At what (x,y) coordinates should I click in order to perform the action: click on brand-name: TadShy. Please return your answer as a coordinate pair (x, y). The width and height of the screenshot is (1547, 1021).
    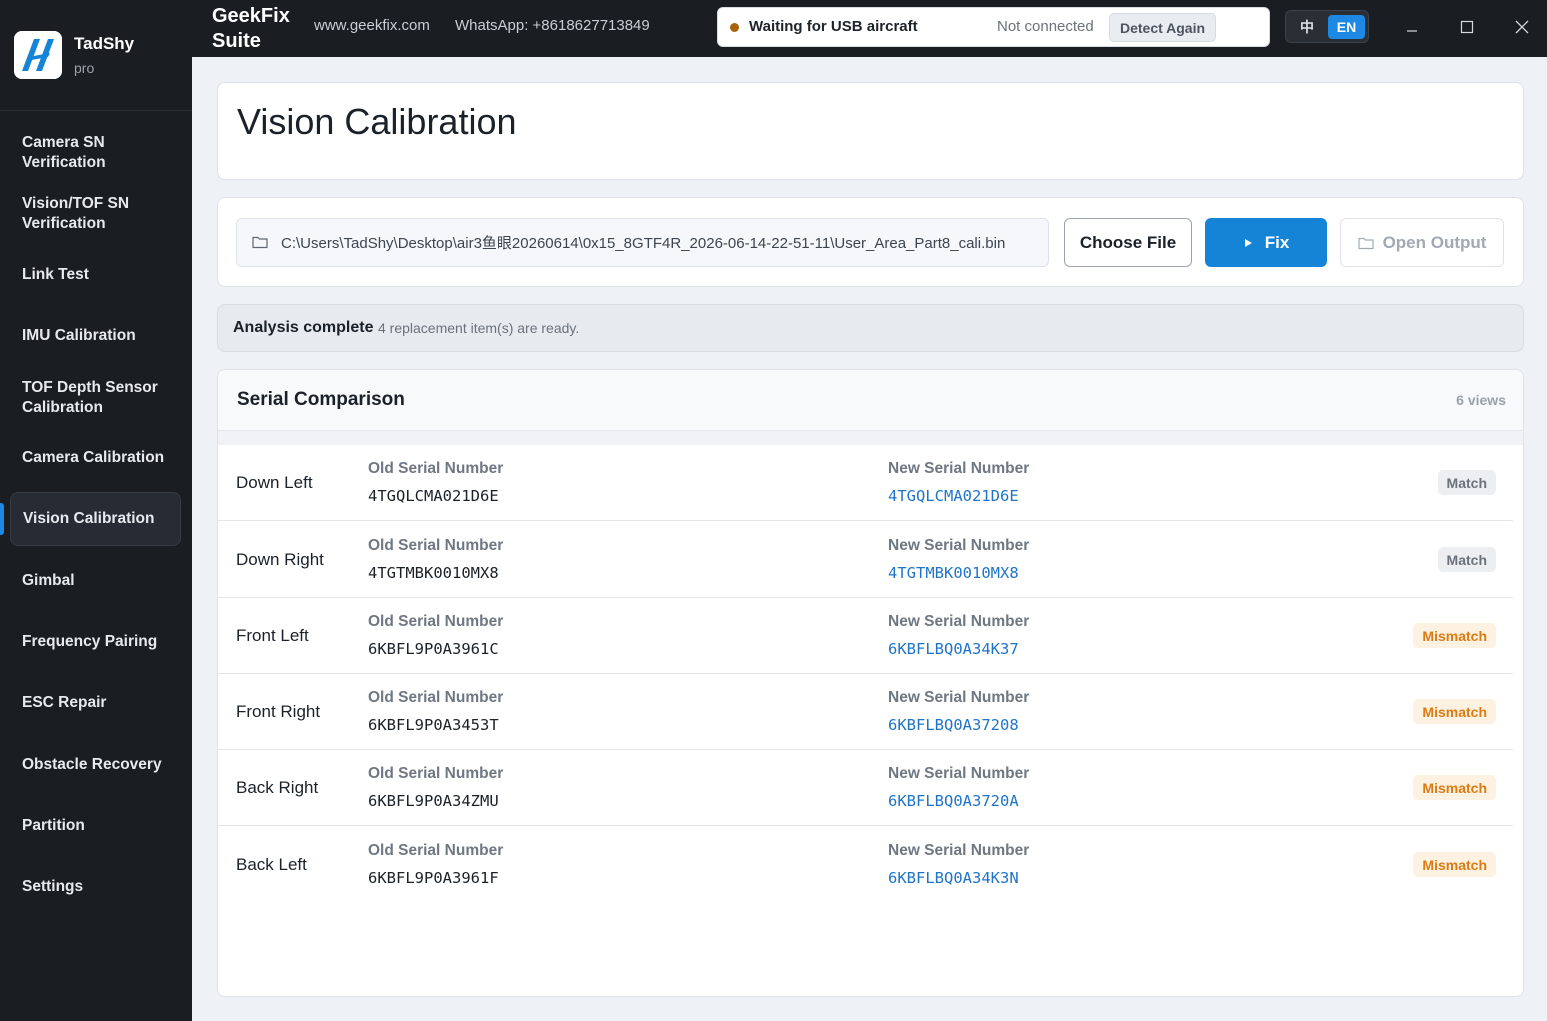
    Looking at the image, I should click on (104, 43).